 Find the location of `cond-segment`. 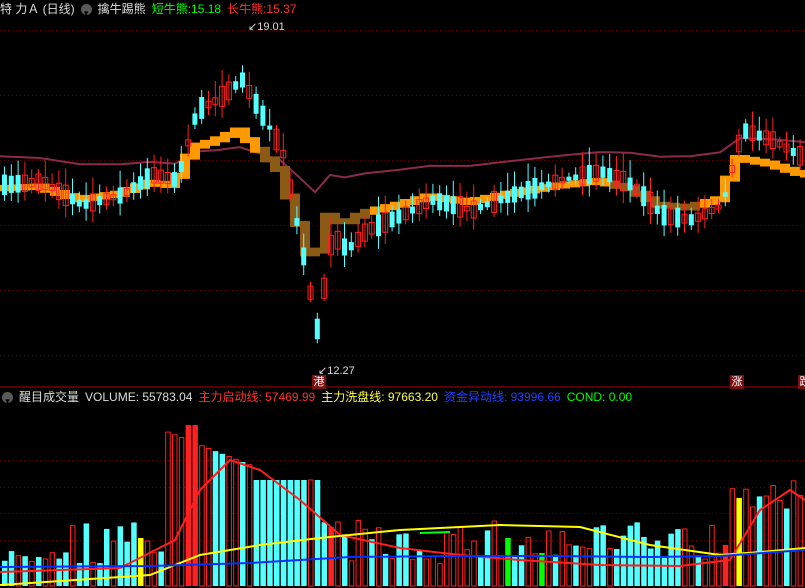

cond-segment is located at coordinates (435, 532).